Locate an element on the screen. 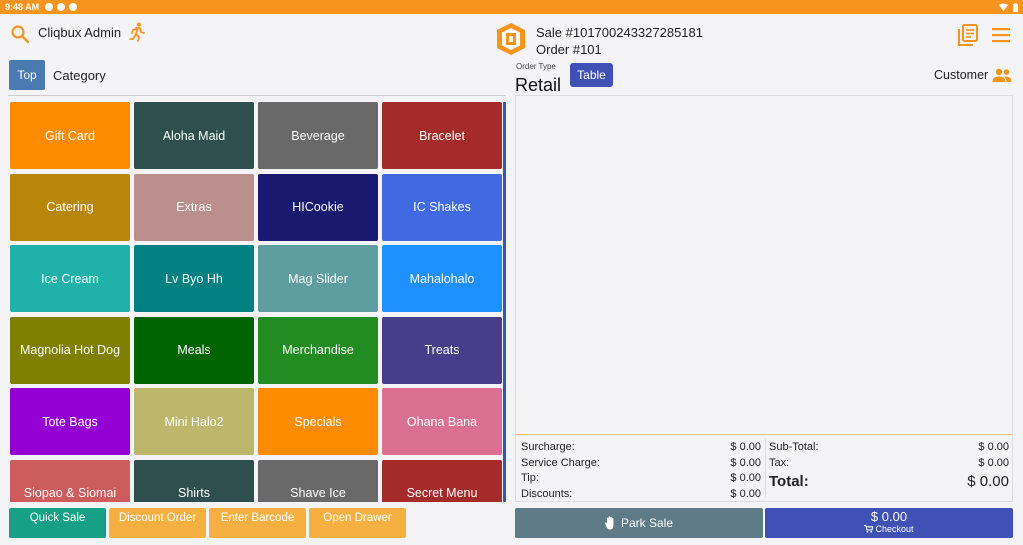 This screenshot has height=545, width=1023. service-charge-value: $ 0.00 is located at coordinates (745, 462).